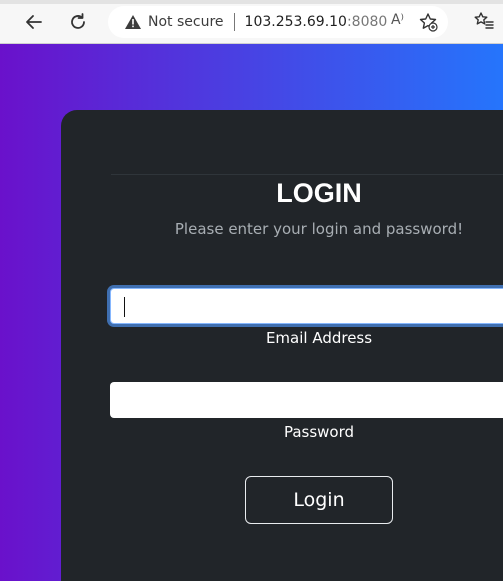 This screenshot has height=581, width=503. I want to click on tab-strip, so click(251, 2).